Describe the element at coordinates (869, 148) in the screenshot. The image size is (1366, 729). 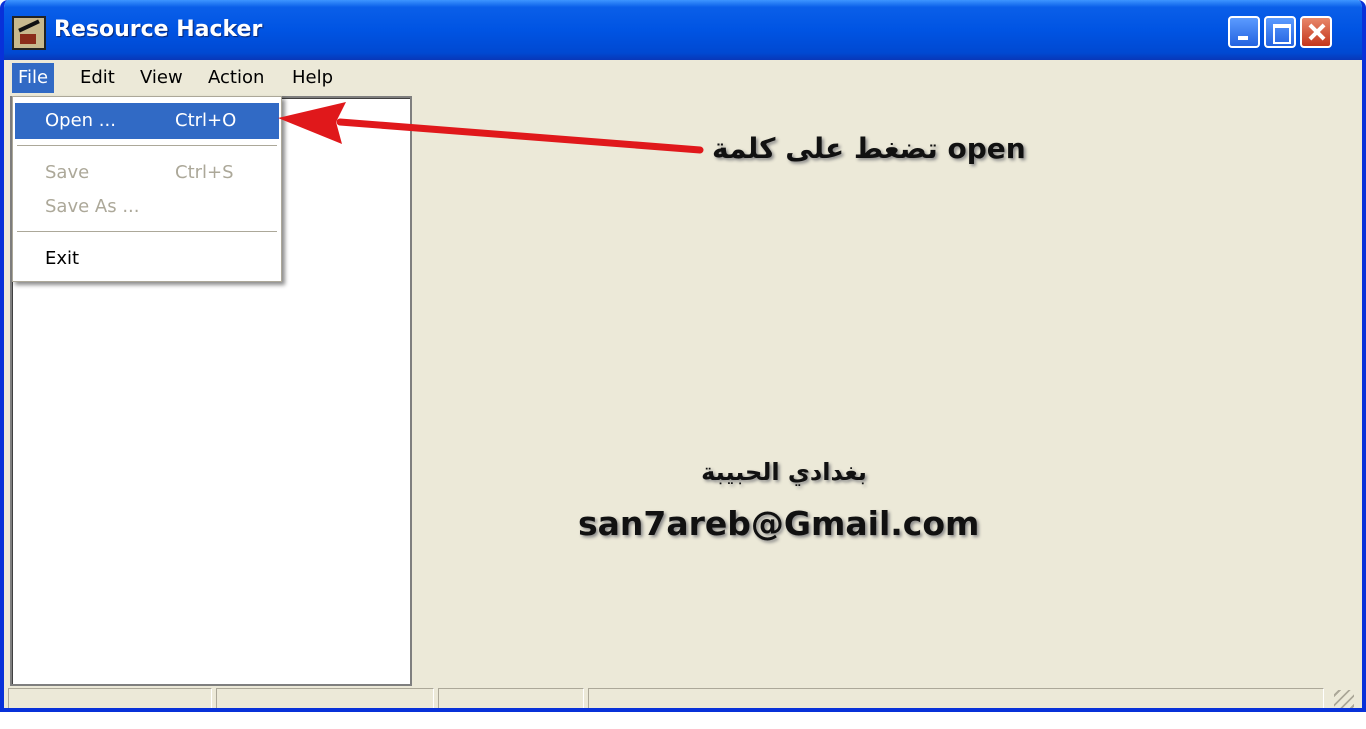
I see `open-instruction-caption: تضغط على كلمة open` at that location.